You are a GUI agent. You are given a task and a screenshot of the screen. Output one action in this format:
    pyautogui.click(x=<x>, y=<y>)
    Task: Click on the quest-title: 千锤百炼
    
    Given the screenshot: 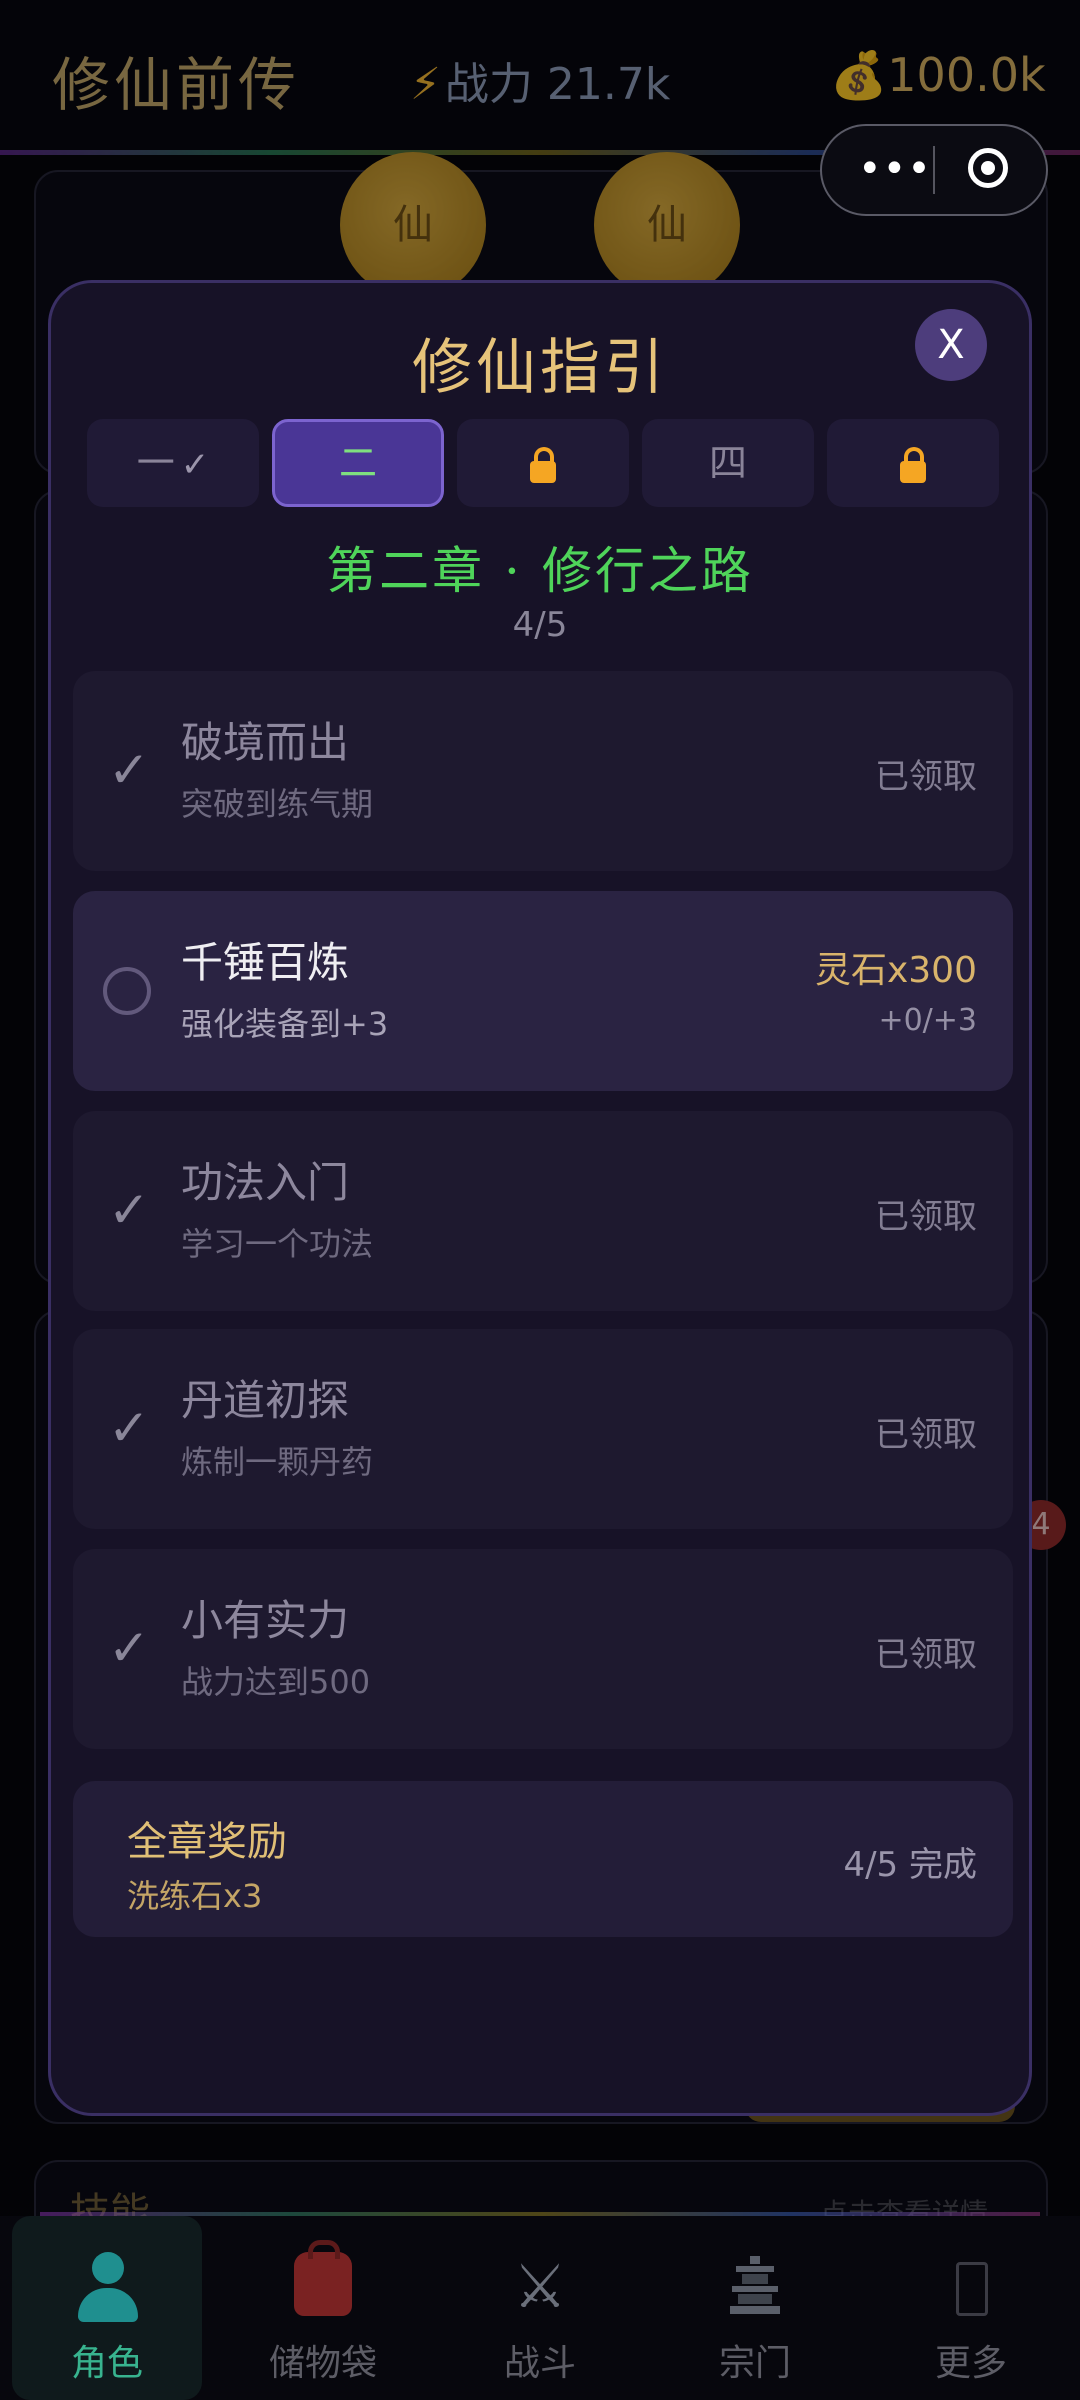 What is the action you would take?
    pyautogui.click(x=265, y=962)
    